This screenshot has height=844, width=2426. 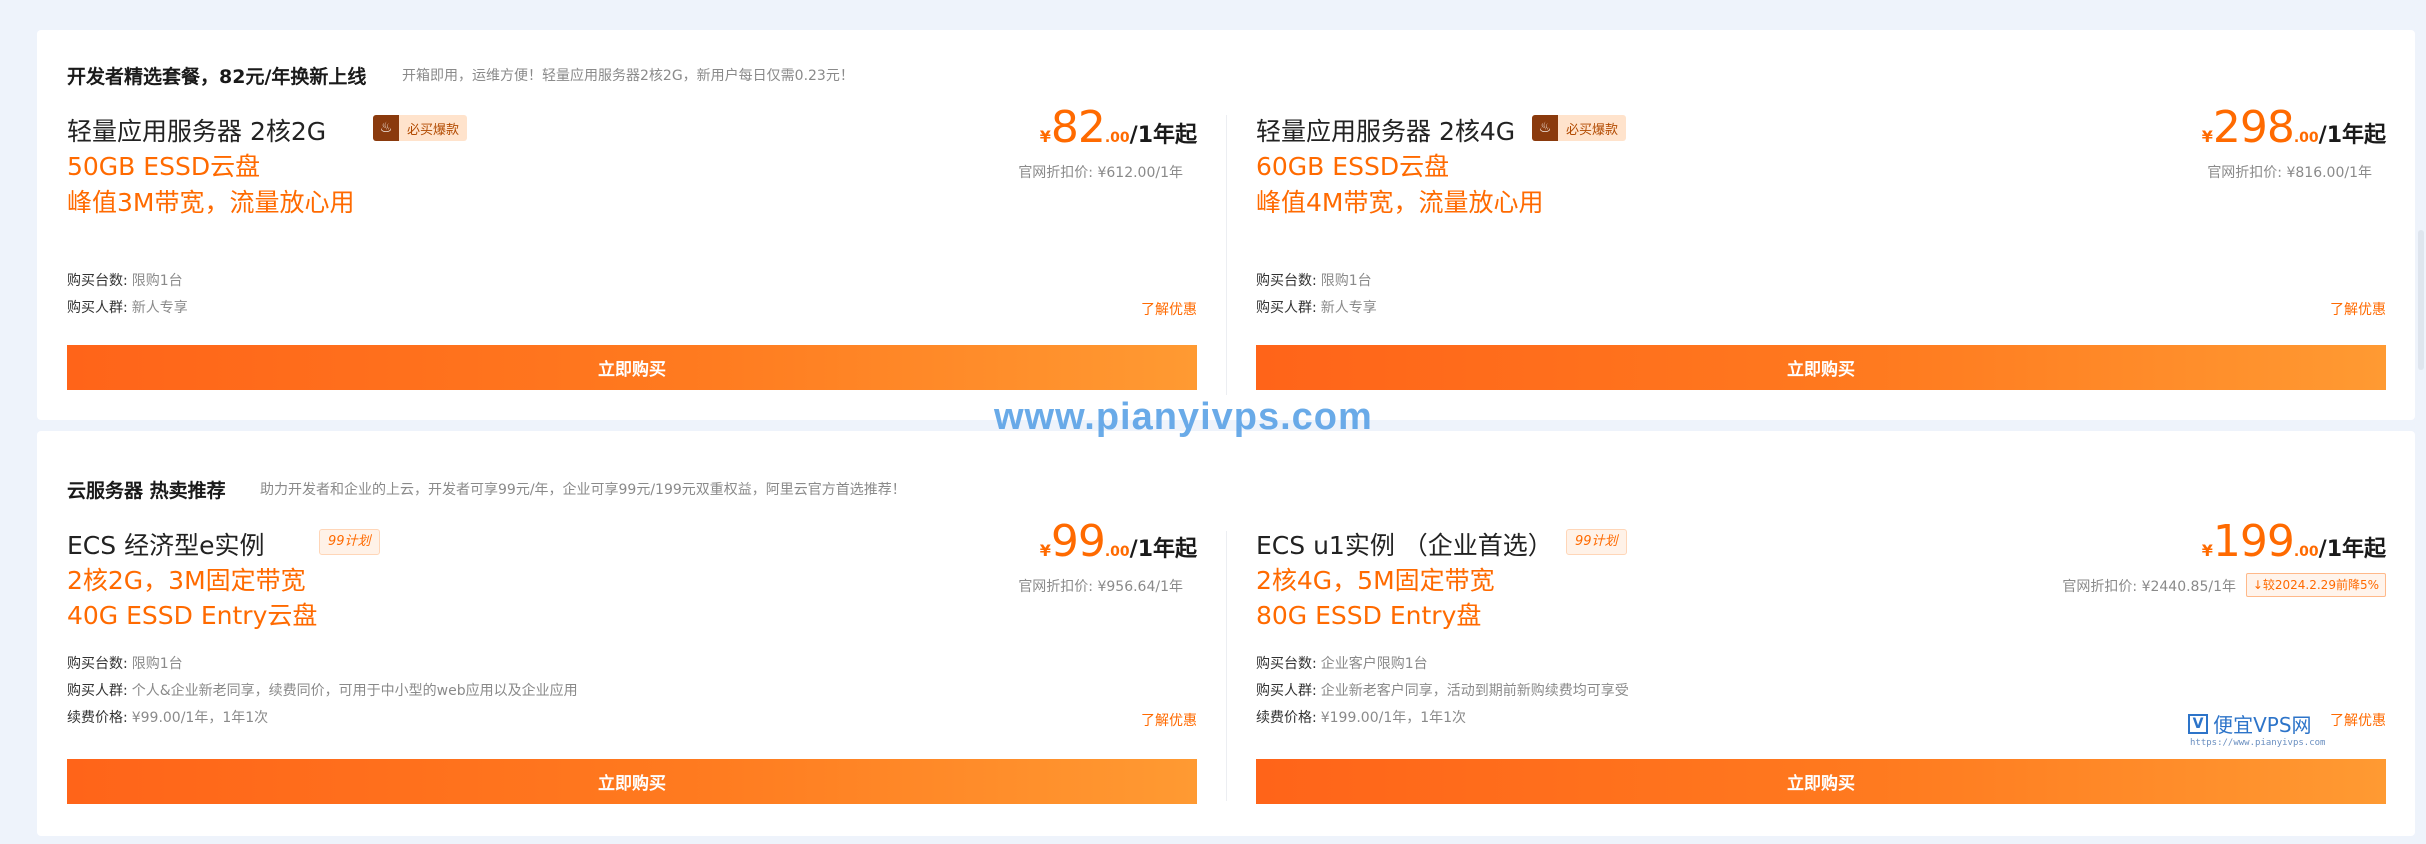 I want to click on renew-price-row: 续费价格: ¥99.00/1年，1年1次, so click(x=167, y=717).